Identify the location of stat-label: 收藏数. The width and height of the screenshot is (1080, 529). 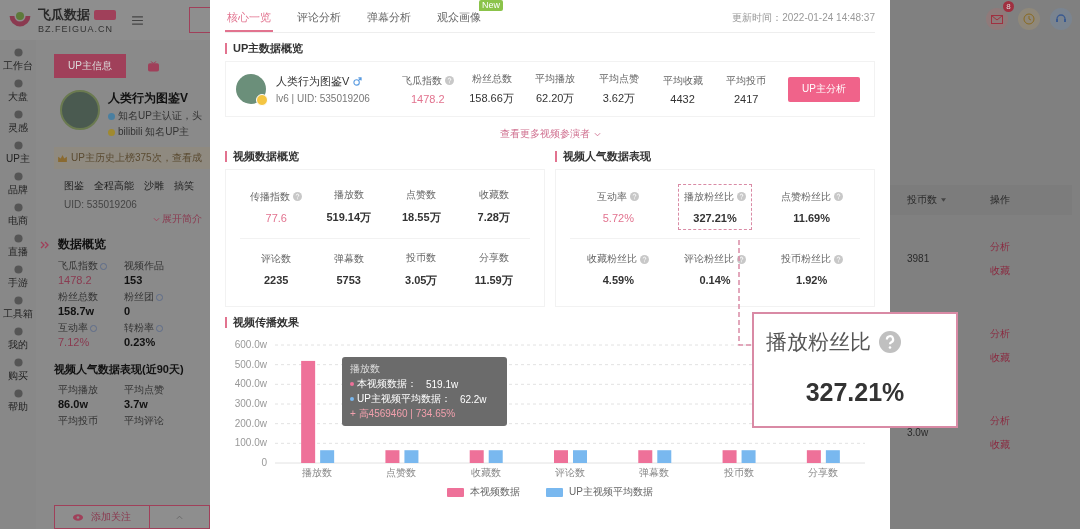
(493, 195).